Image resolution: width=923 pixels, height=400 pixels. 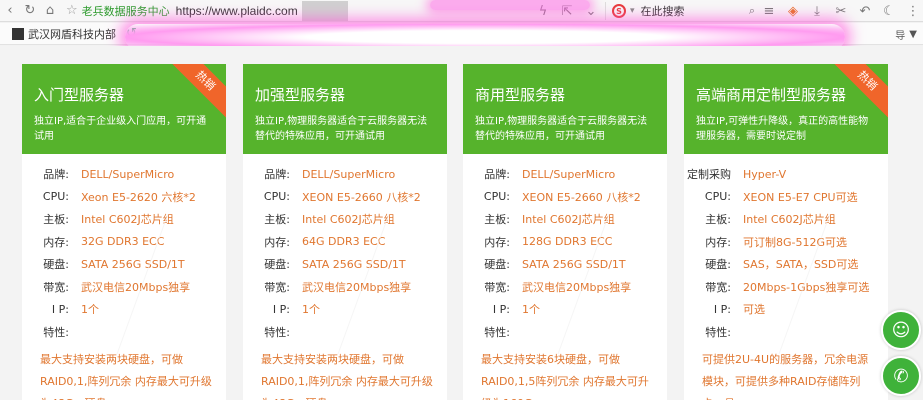 What do you see at coordinates (793, 11) in the screenshot?
I see `game-icon: ◈` at bounding box center [793, 11].